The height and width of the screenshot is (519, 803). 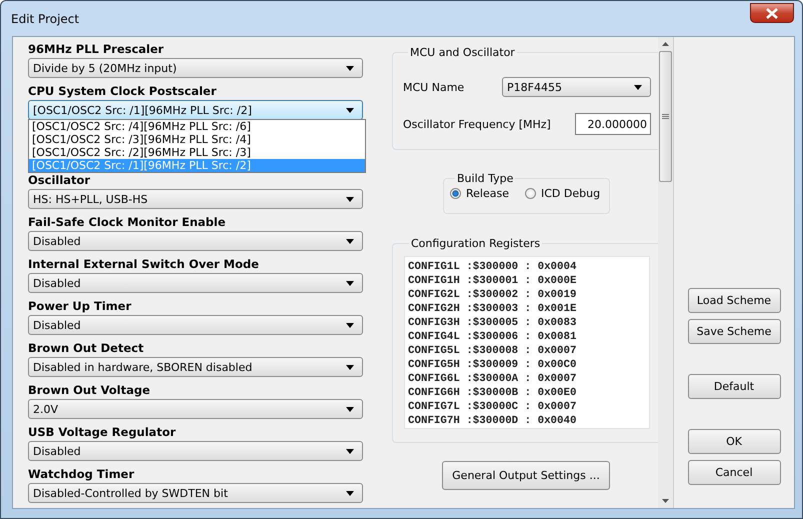 What do you see at coordinates (493, 351) in the screenshot?
I see `register-line: CONFIG5L :$300008 : 0x0007` at bounding box center [493, 351].